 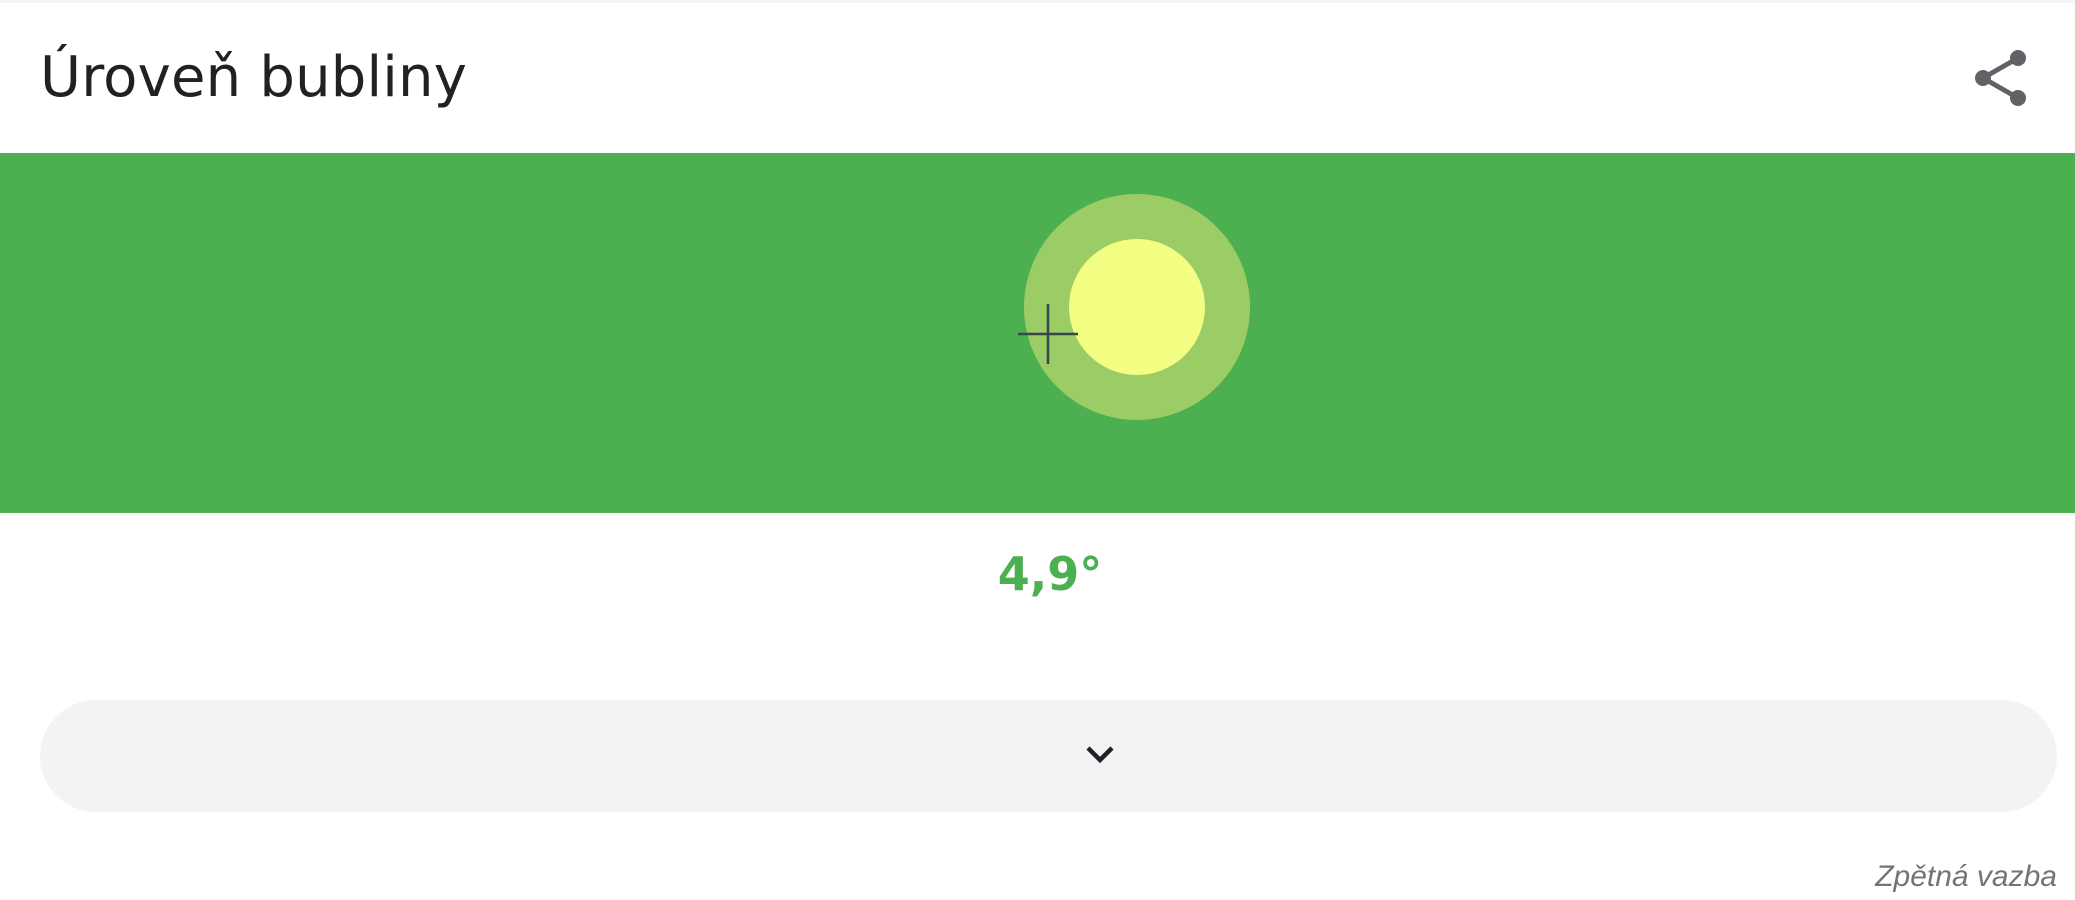 What do you see at coordinates (1966, 877) in the screenshot?
I see `feedback-link: Zpětná vazba` at bounding box center [1966, 877].